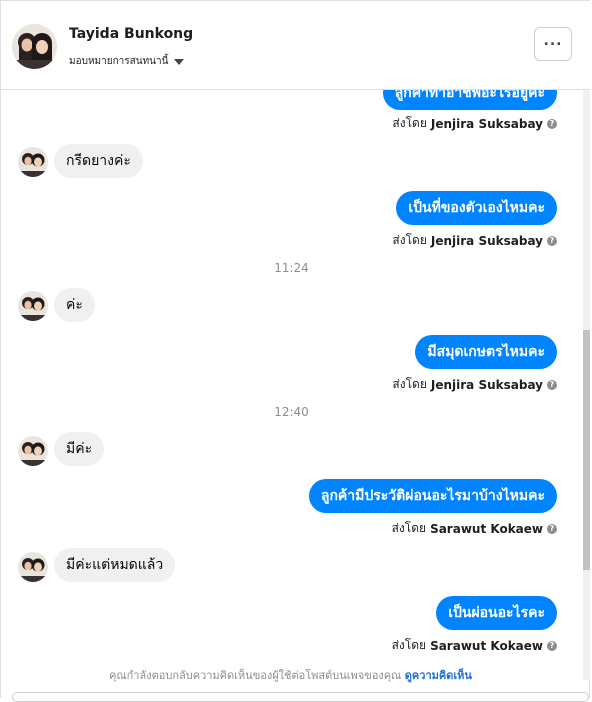  I want to click on incoming-message: ค่ะ, so click(74, 305).